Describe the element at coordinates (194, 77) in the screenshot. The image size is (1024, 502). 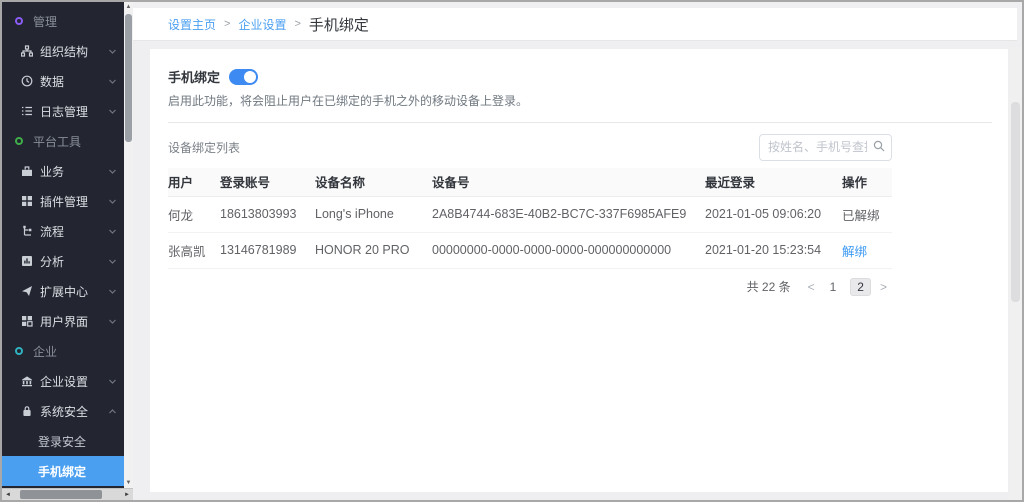
I see `phone-binding-label: 手机绑定` at that location.